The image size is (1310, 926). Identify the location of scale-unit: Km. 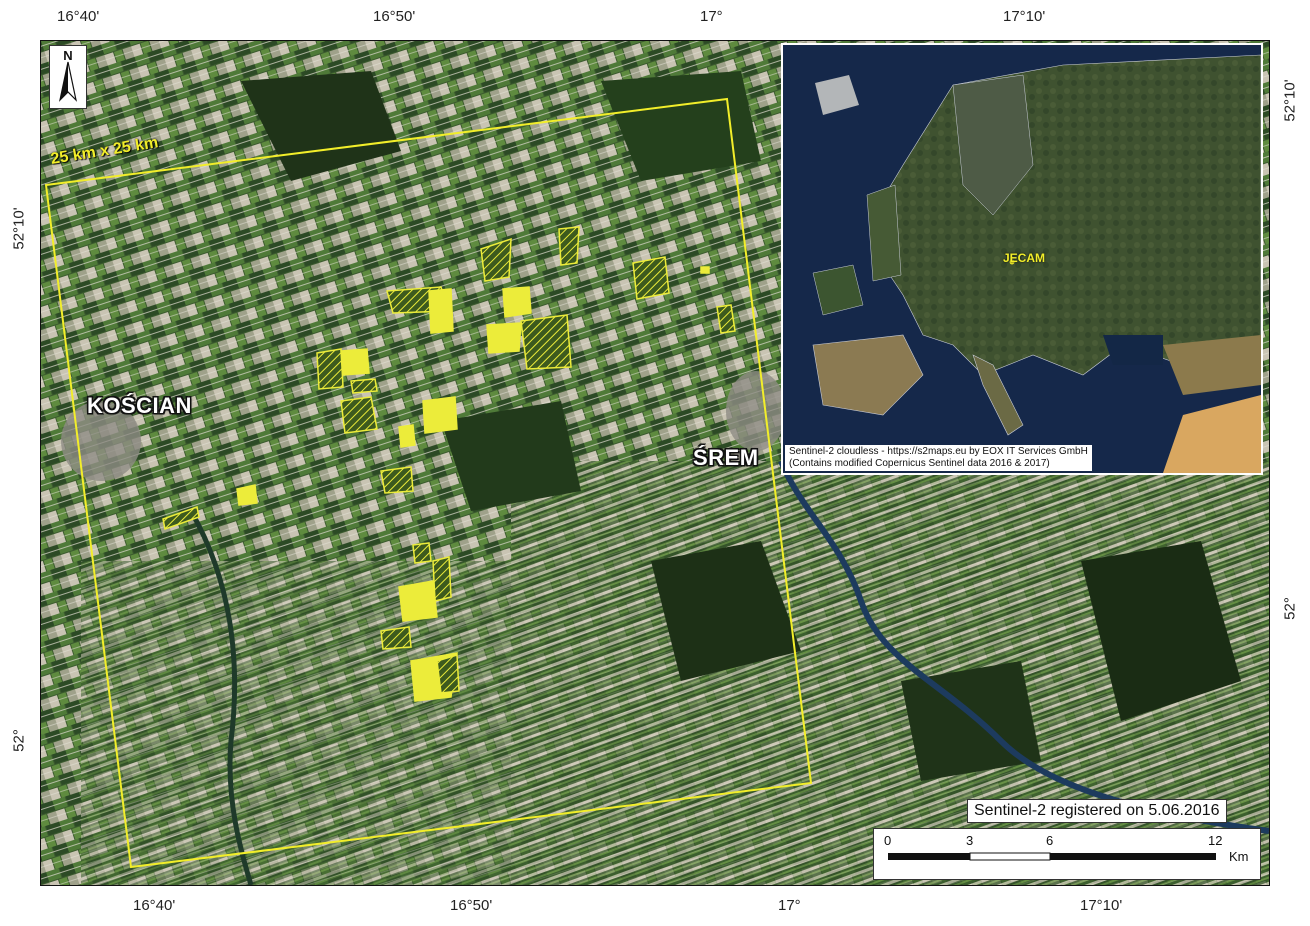
(1239, 856).